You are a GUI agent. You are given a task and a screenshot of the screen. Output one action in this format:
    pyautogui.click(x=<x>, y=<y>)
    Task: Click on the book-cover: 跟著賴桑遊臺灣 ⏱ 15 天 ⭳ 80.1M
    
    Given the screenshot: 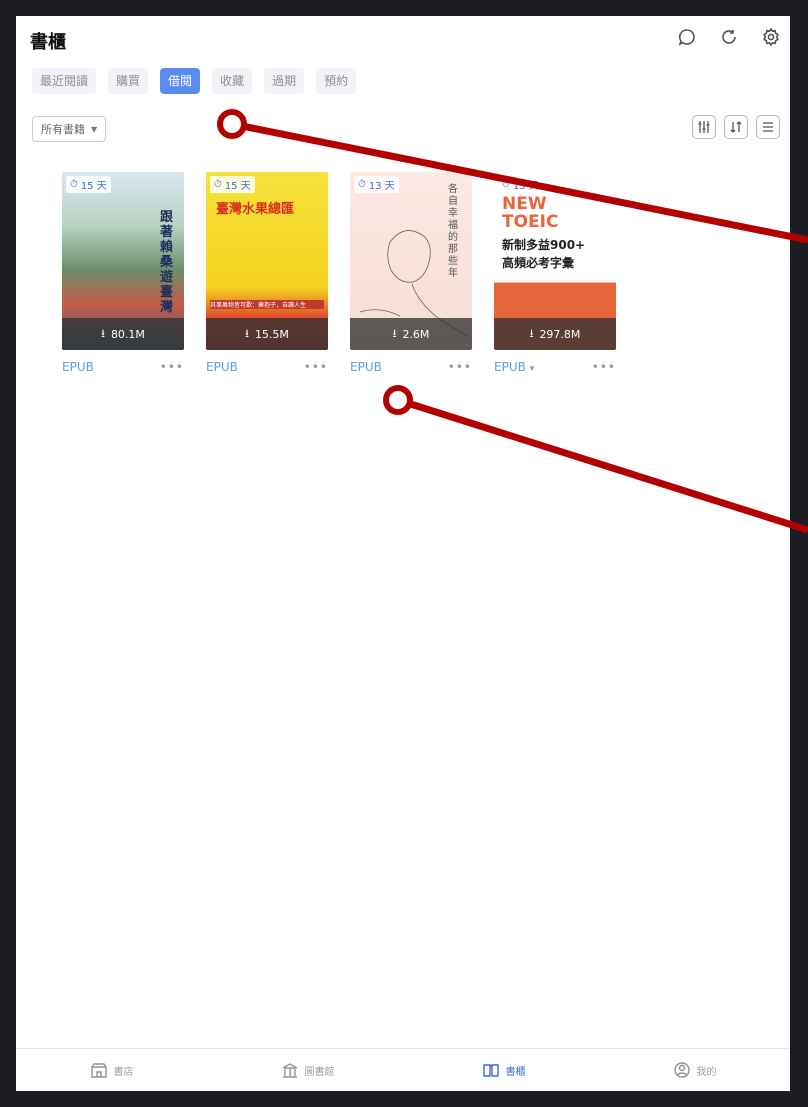 What is the action you would take?
    pyautogui.click(x=123, y=261)
    